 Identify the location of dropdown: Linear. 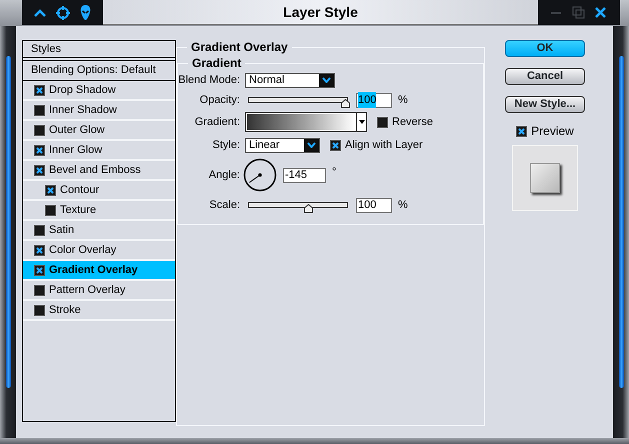
(282, 145).